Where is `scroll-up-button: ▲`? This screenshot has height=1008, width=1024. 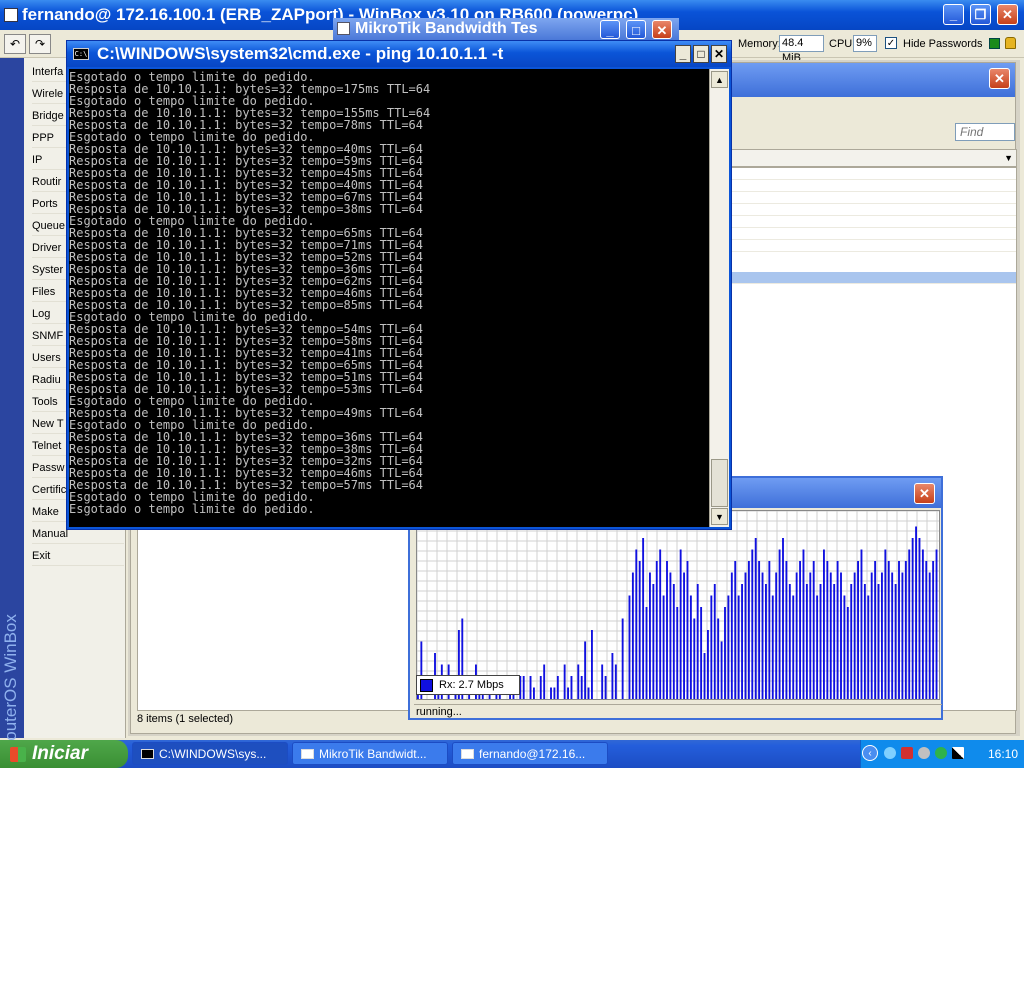
scroll-up-button: ▲ is located at coordinates (719, 79).